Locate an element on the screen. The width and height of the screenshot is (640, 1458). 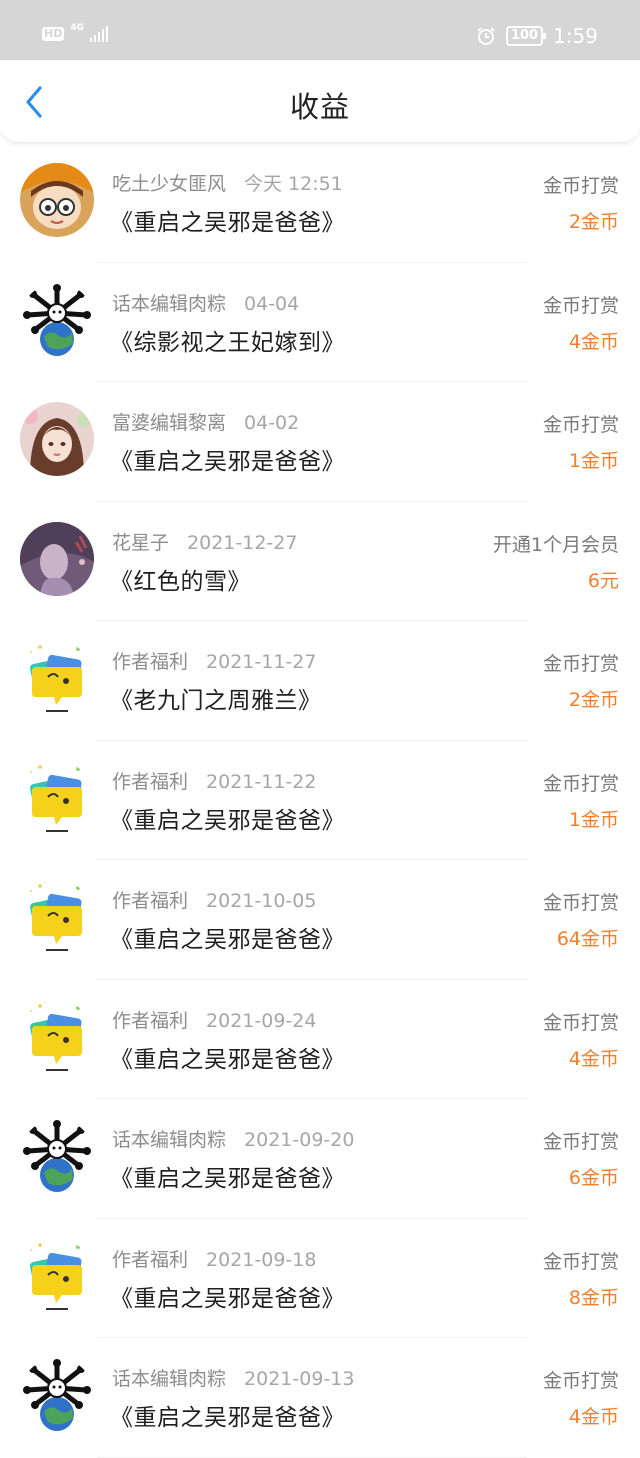
record-meta: 话本编辑肉粽 04-04 is located at coordinates (205, 302).